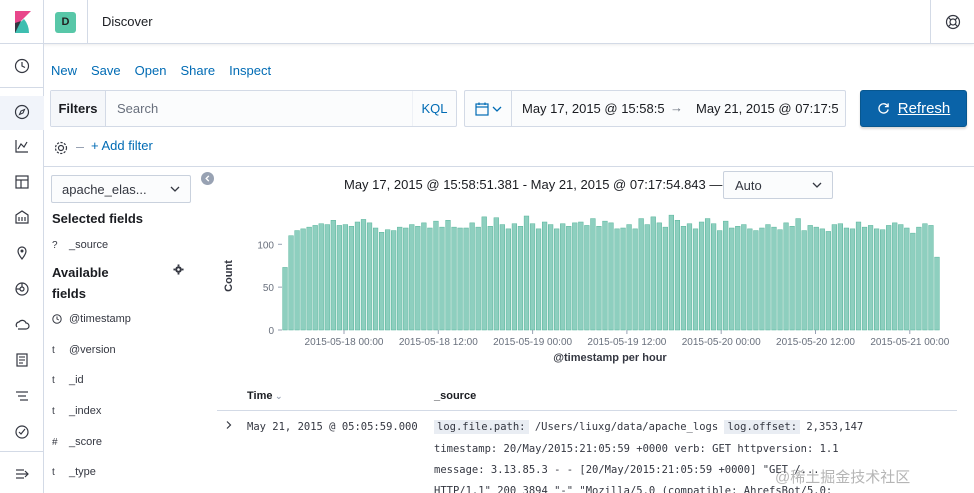 Image resolution: width=974 pixels, height=493 pixels. What do you see at coordinates (80, 147) in the screenshot?
I see `filter-divider` at bounding box center [80, 147].